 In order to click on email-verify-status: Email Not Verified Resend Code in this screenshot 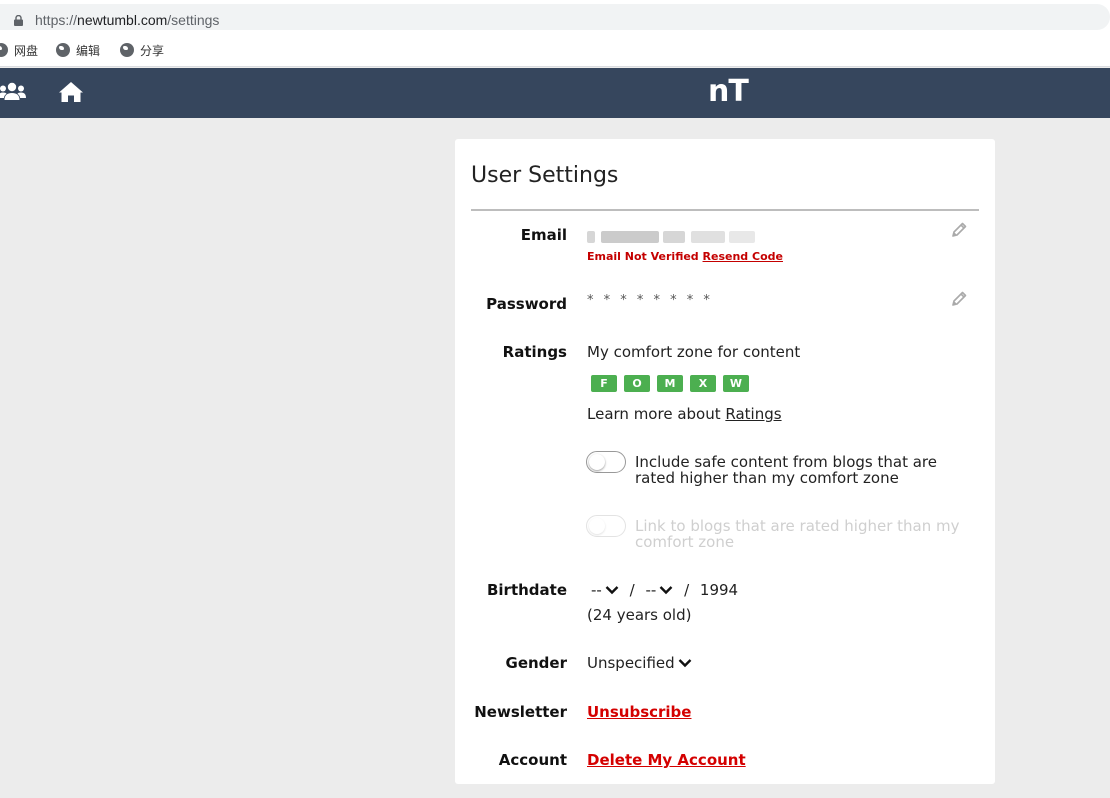, I will do `click(685, 256)`.